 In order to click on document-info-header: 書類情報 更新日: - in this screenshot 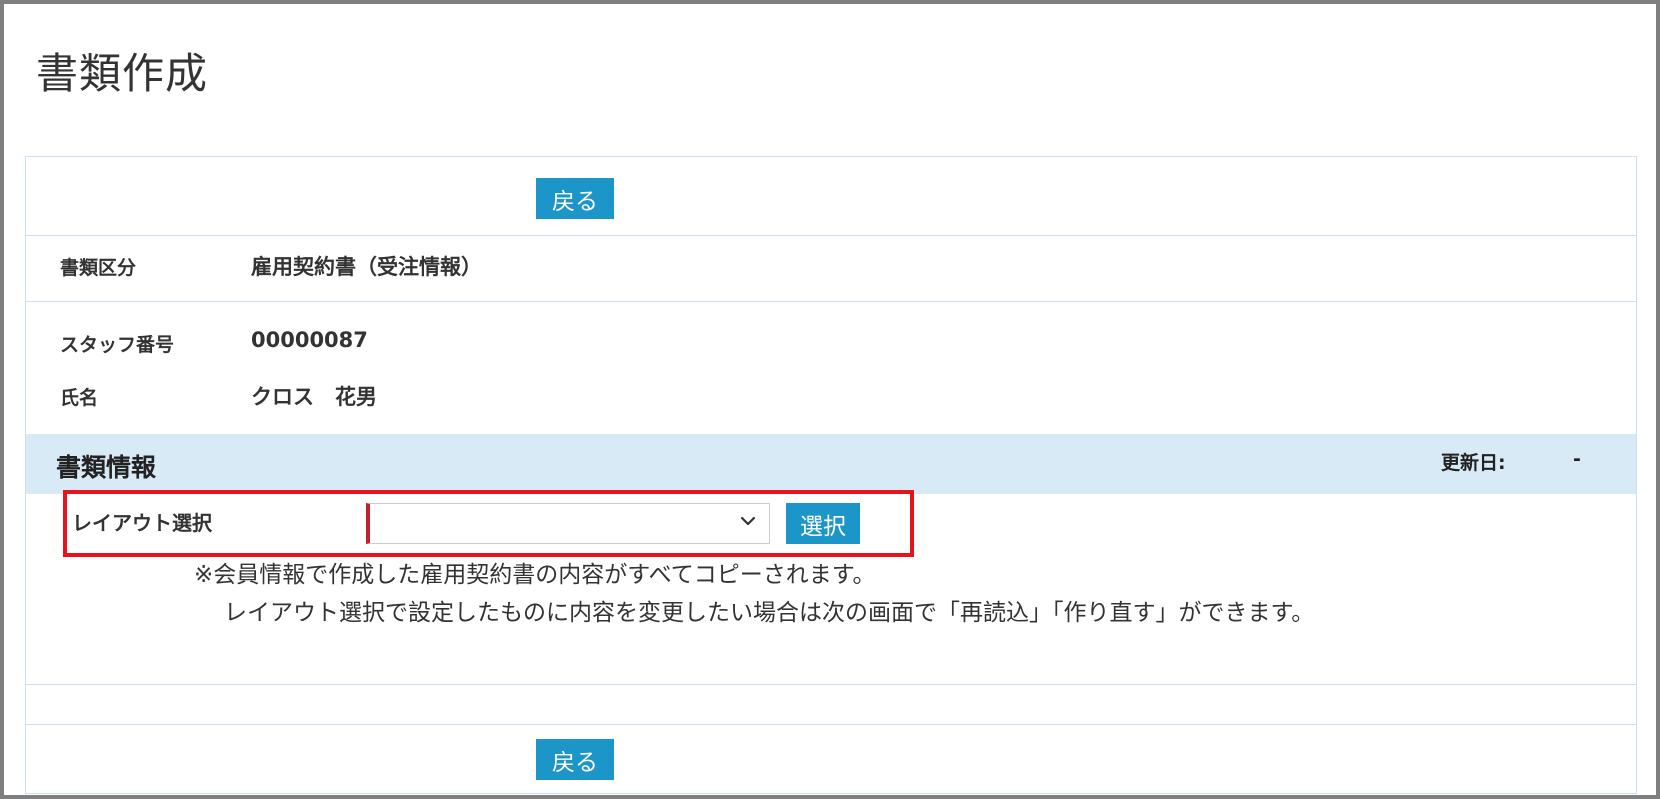, I will do `click(831, 464)`.